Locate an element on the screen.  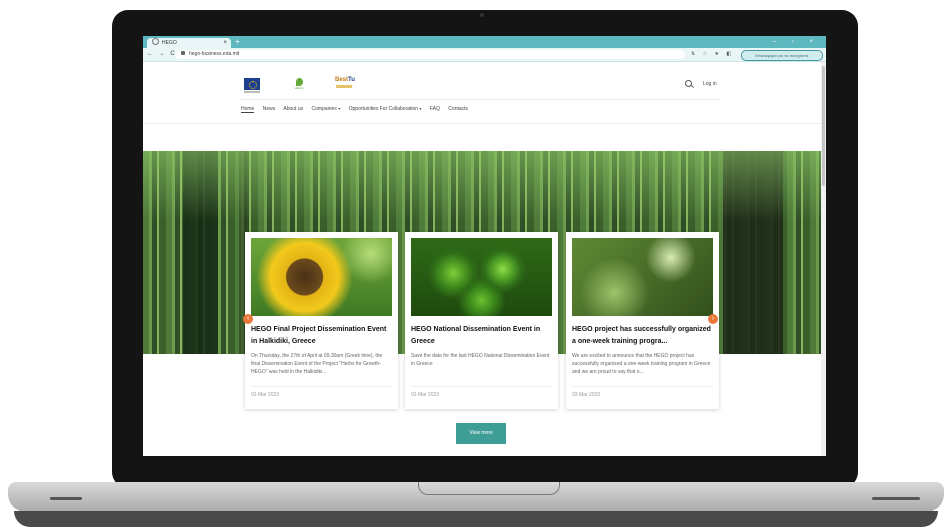
profile-button: Επαναφορά για να συνεχίσετε is located at coordinates (782, 55).